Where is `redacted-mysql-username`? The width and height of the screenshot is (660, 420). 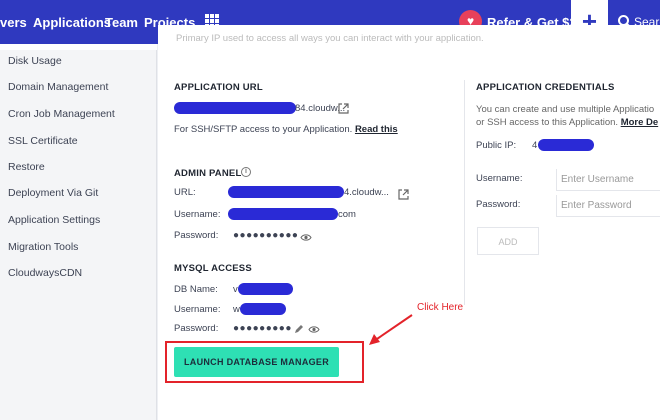 redacted-mysql-username is located at coordinates (263, 309).